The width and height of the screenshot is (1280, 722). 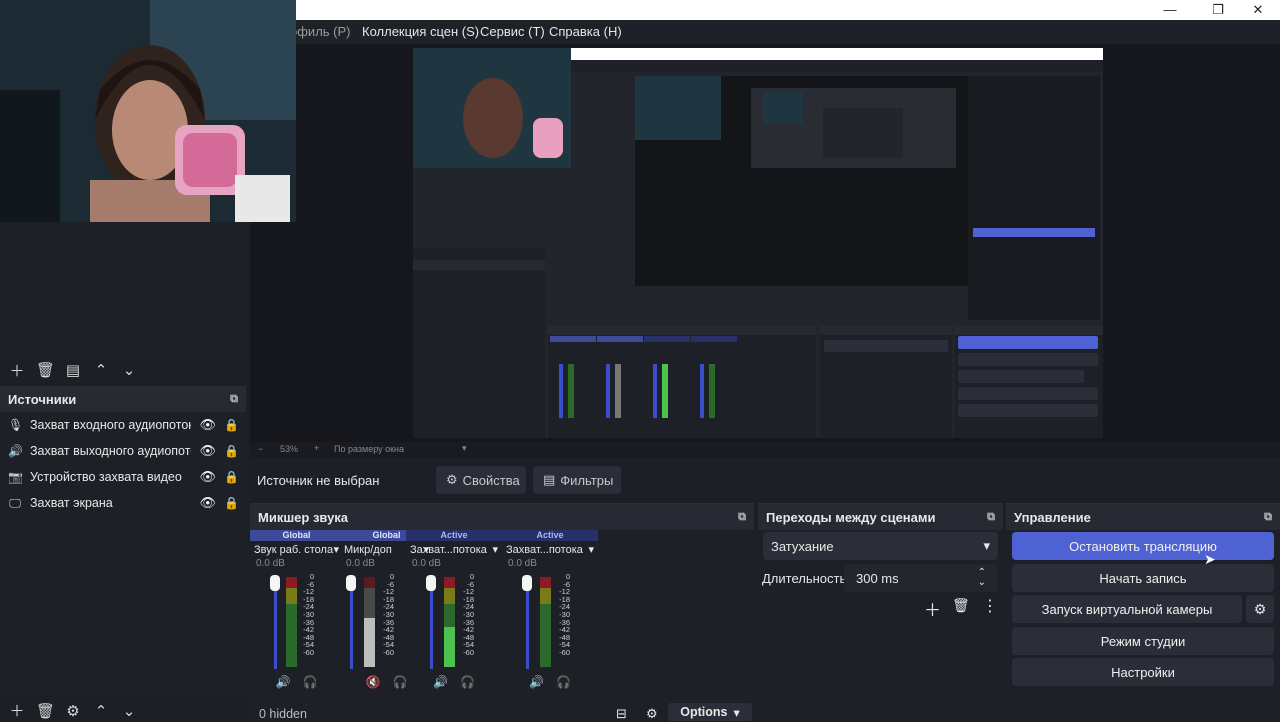 I want to click on minimize-button: —, so click(x=1170, y=10).